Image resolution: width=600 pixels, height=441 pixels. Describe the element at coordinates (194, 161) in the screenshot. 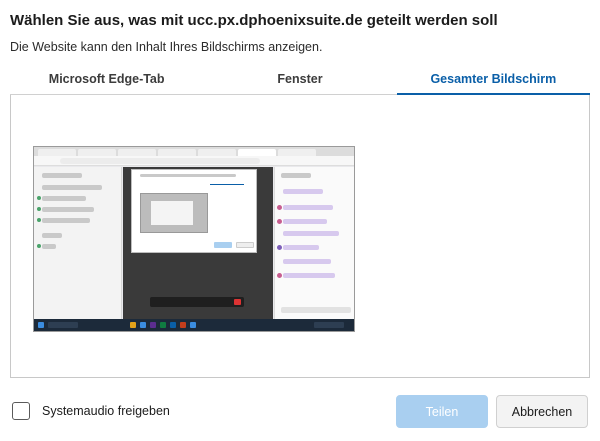

I see `thumb-address-bar` at that location.